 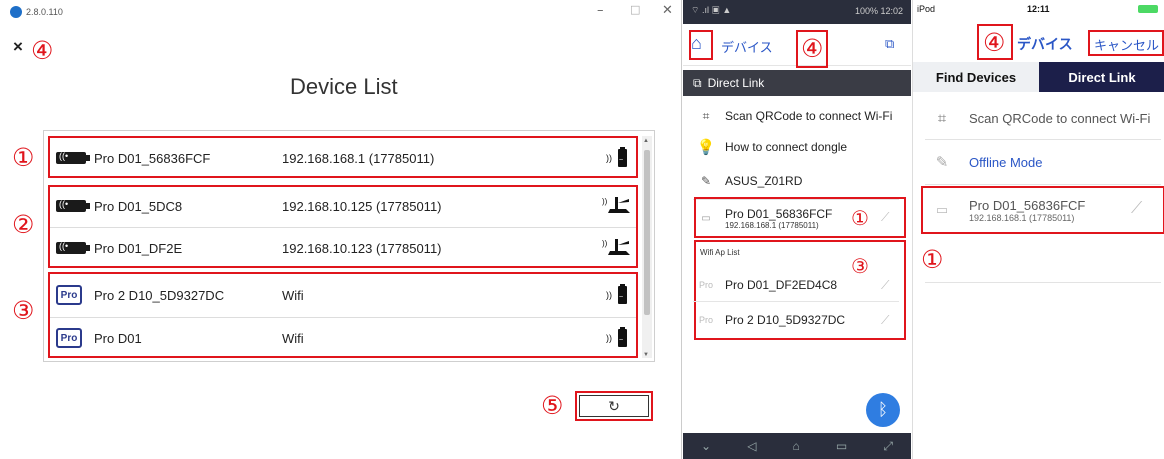 What do you see at coordinates (344, 86) in the screenshot?
I see `page-title: Device List` at bounding box center [344, 86].